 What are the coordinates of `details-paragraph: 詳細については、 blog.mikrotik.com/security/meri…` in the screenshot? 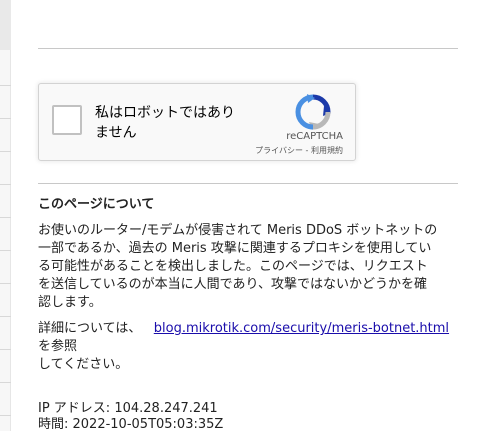 It's located at (248, 347).